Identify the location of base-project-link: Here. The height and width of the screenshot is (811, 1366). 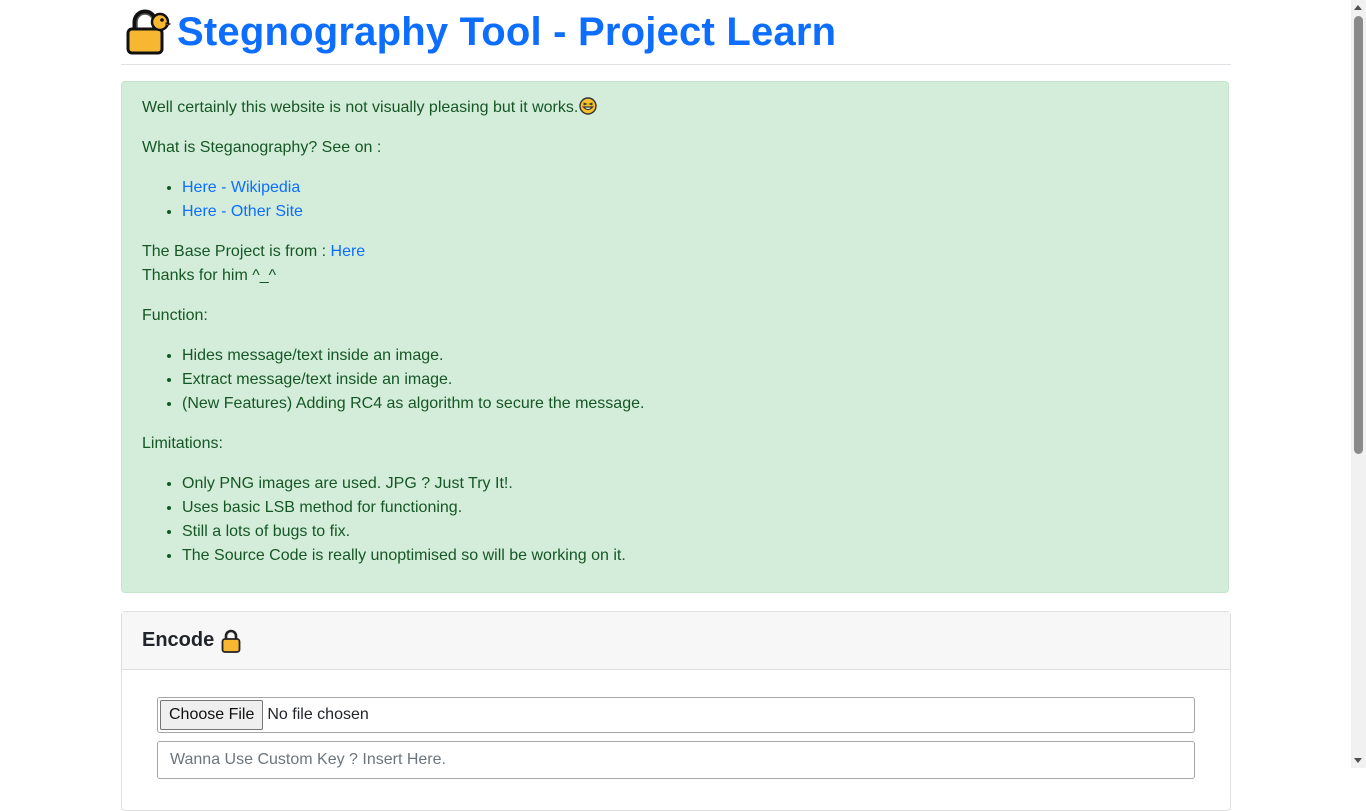
(348, 251).